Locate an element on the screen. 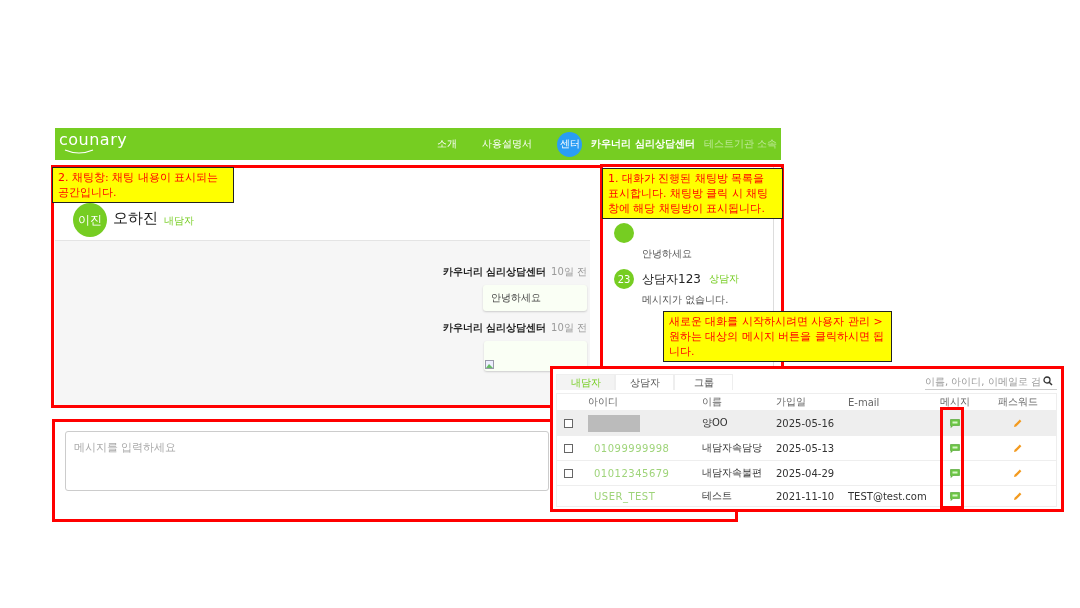 The width and height of the screenshot is (1080, 608). table-cell: 2025-05-13 is located at coordinates (805, 448).